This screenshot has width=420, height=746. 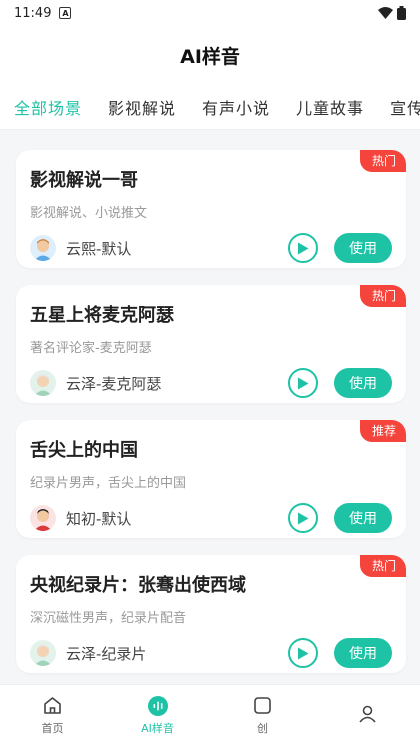 What do you see at coordinates (157, 705) in the screenshot?
I see `voice-wave-icon` at bounding box center [157, 705].